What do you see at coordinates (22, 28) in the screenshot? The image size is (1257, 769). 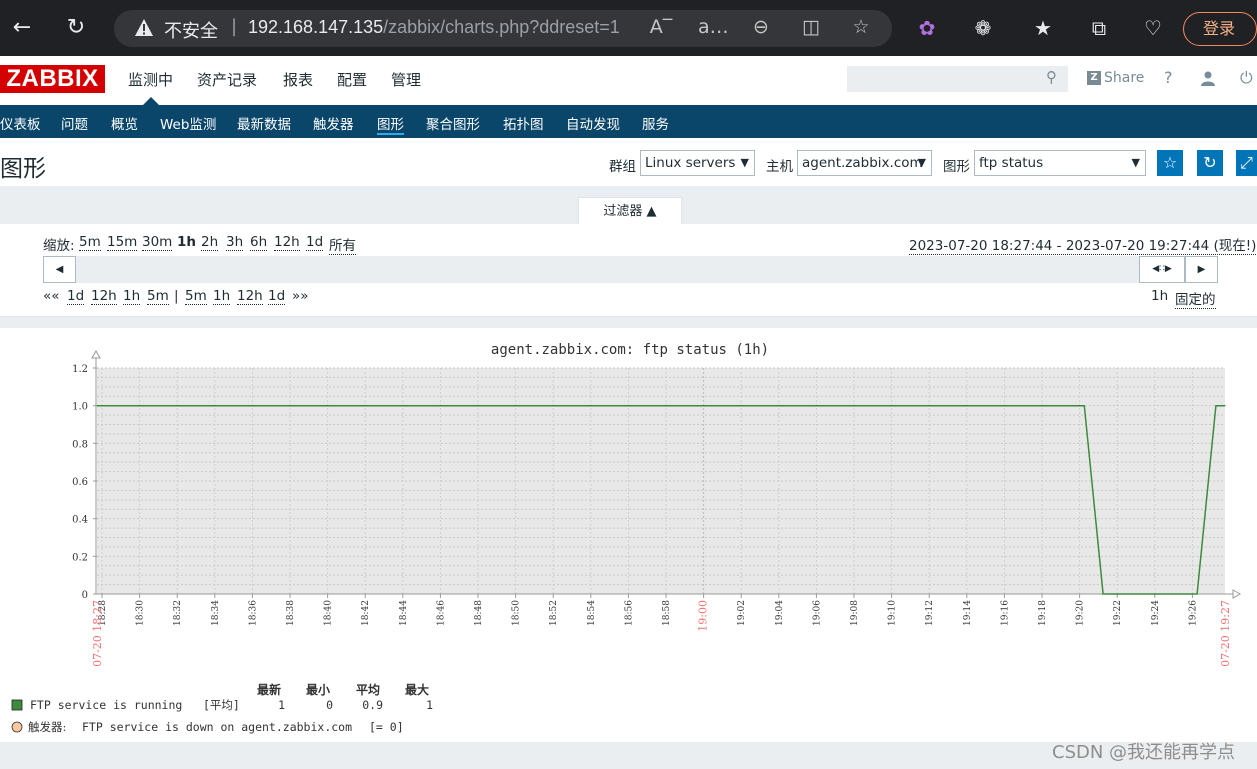 I see `back-icon: ←` at bounding box center [22, 28].